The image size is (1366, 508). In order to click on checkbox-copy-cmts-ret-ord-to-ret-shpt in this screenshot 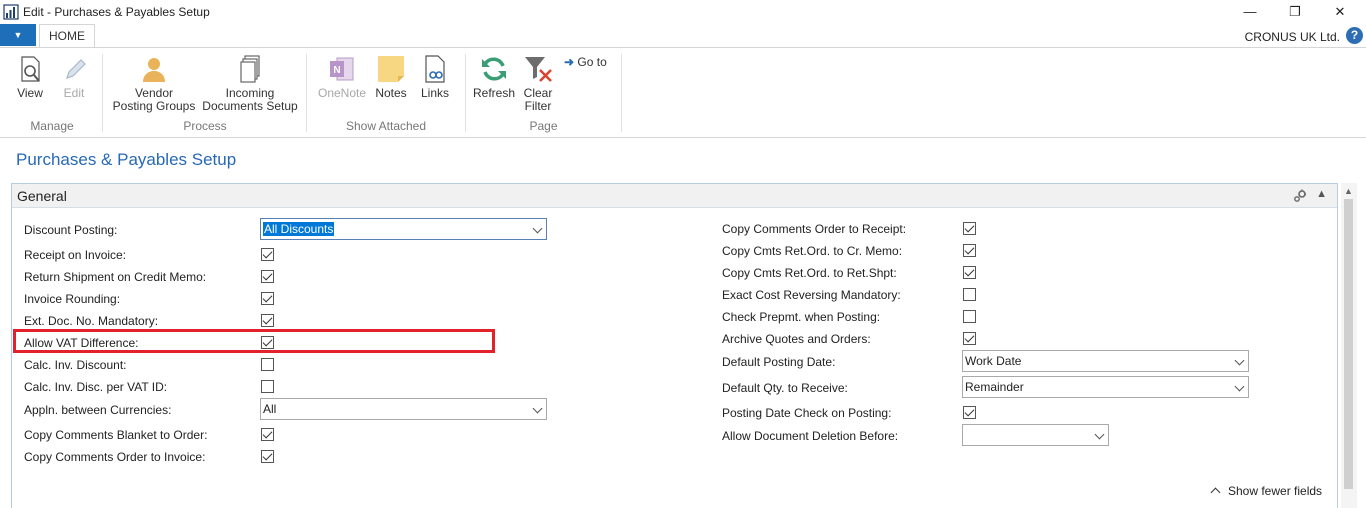, I will do `click(969, 272)`.